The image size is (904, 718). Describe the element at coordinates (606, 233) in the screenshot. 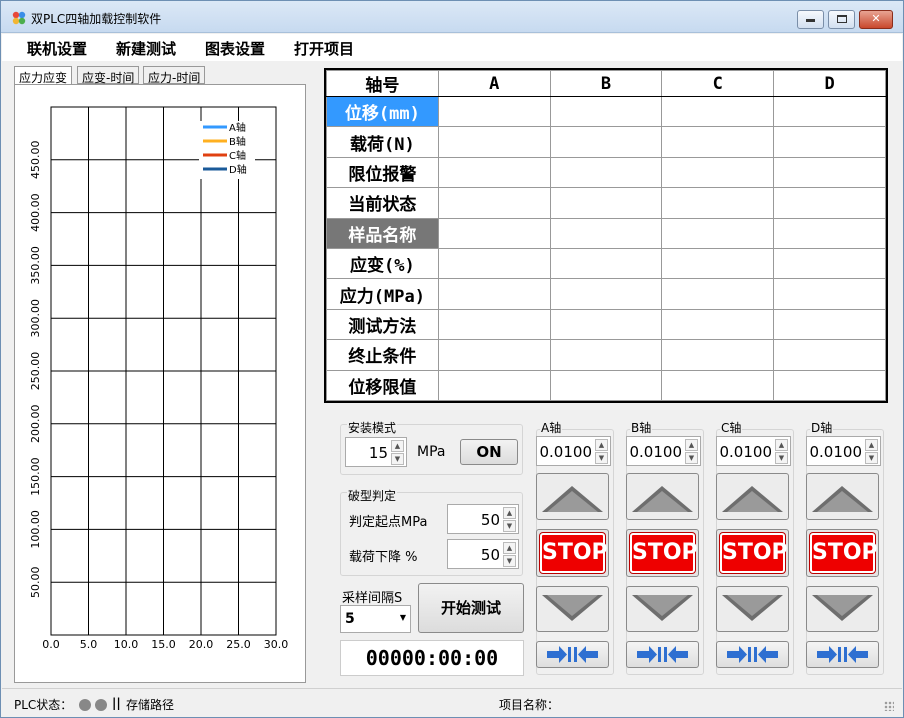

I see `grid-row: 样品名称` at that location.